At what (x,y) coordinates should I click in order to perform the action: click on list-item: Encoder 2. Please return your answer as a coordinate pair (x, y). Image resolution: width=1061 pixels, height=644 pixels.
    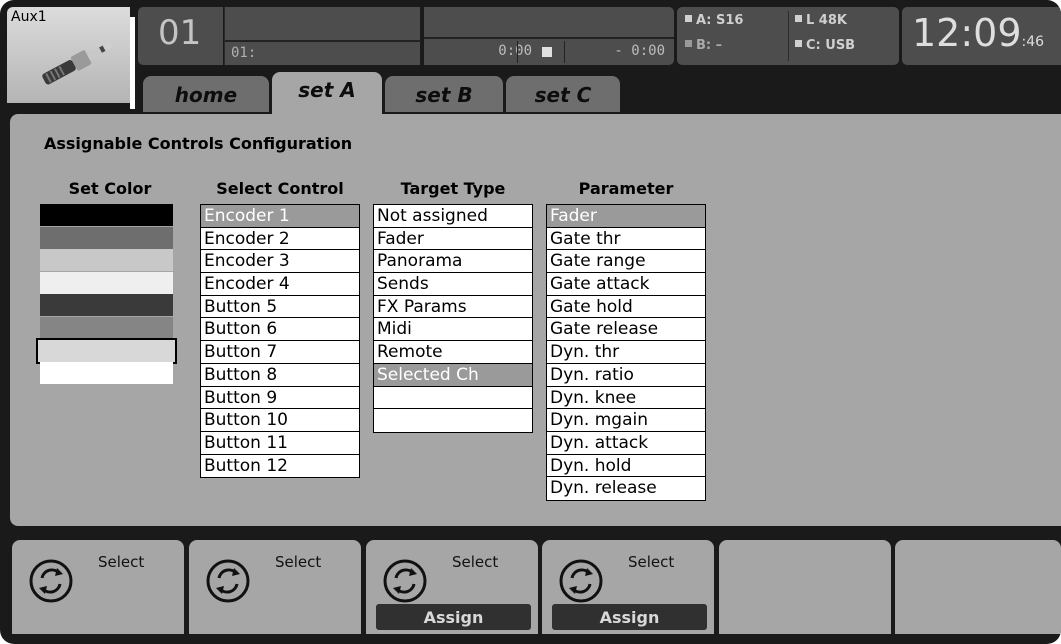
    Looking at the image, I should click on (280, 239).